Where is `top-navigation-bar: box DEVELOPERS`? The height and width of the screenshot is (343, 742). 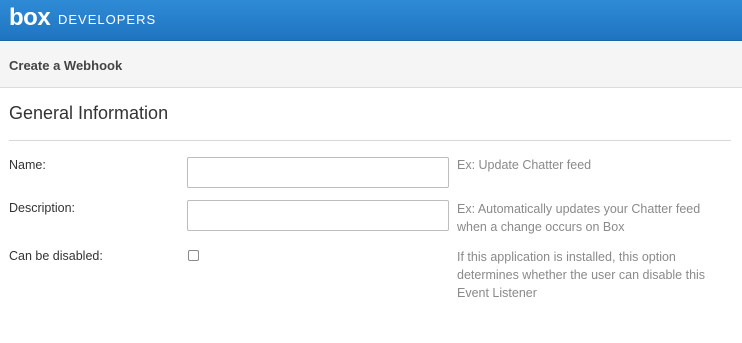 top-navigation-bar: box DEVELOPERS is located at coordinates (371, 20).